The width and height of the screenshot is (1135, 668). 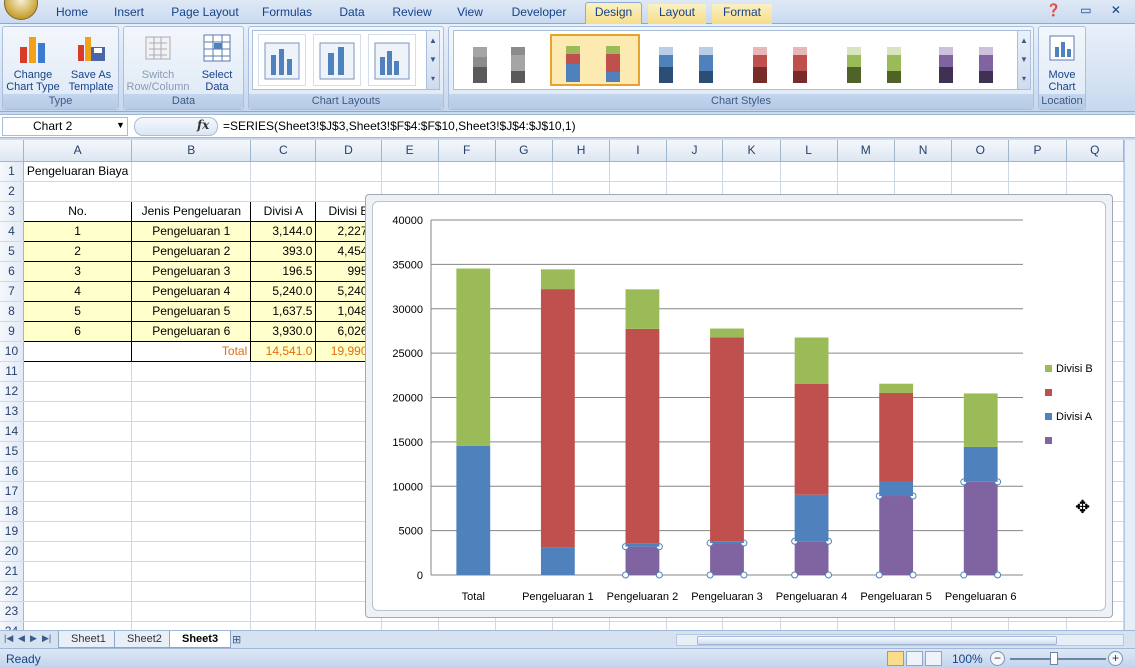 What do you see at coordinates (412, 14) in the screenshot?
I see `tab-review: Review` at bounding box center [412, 14].